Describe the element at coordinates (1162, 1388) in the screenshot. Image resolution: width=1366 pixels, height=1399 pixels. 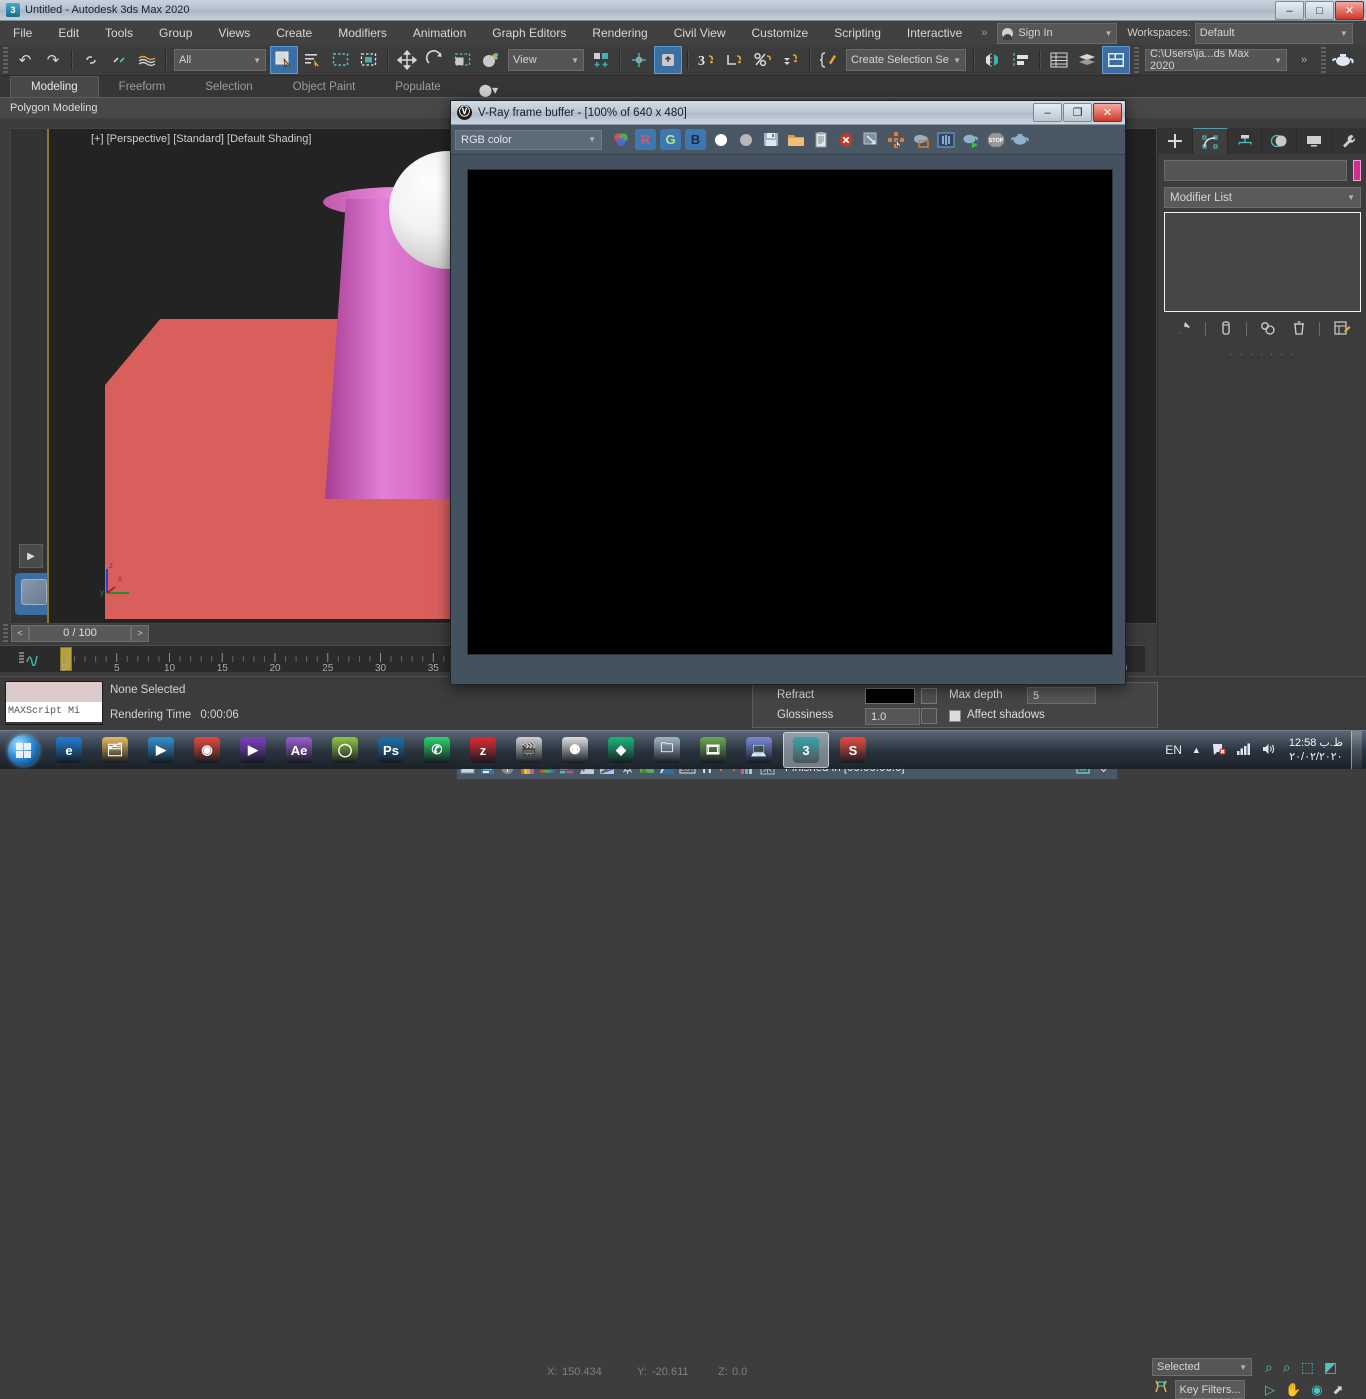
I see `set-key-toggle-icon` at that location.